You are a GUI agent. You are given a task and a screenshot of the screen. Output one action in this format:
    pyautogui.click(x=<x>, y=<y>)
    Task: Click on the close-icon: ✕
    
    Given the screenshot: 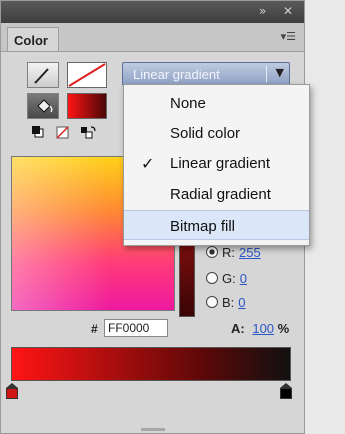 What is the action you would take?
    pyautogui.click(x=288, y=11)
    